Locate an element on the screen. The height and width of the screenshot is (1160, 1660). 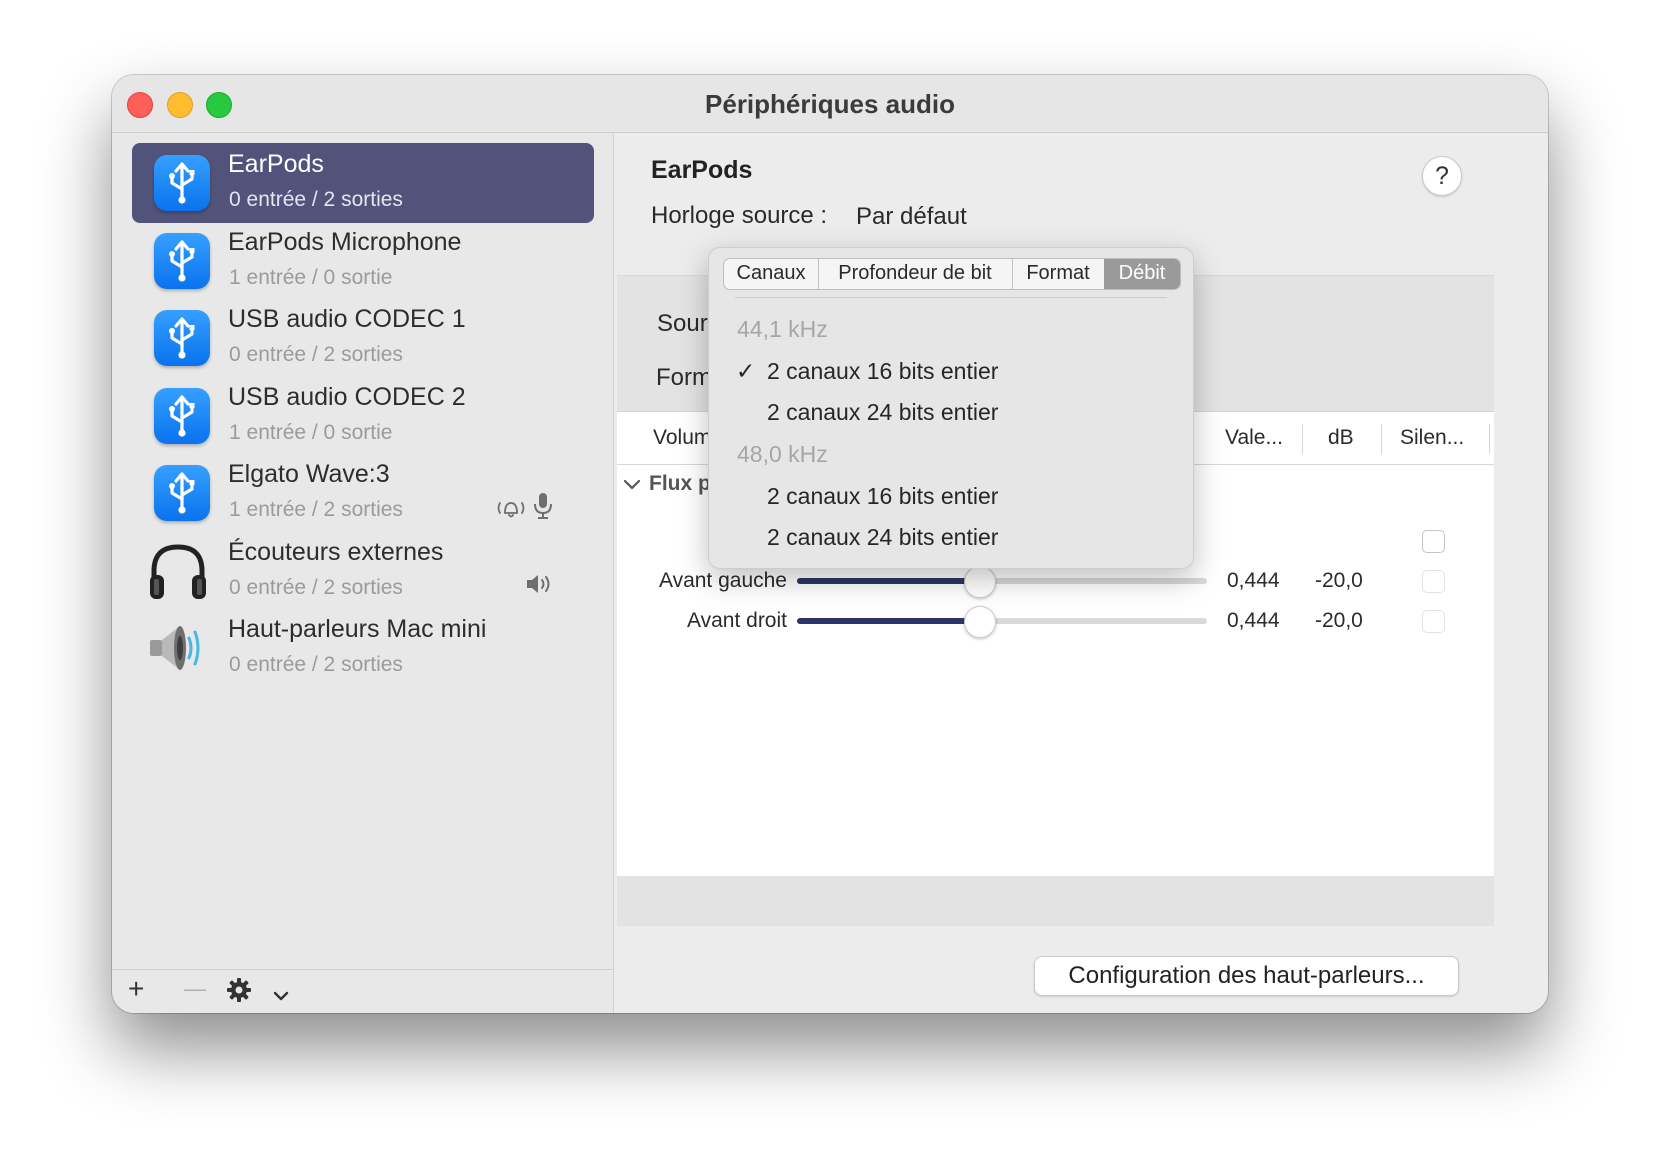
sidebar-footer: + — is located at coordinates (362, 991).